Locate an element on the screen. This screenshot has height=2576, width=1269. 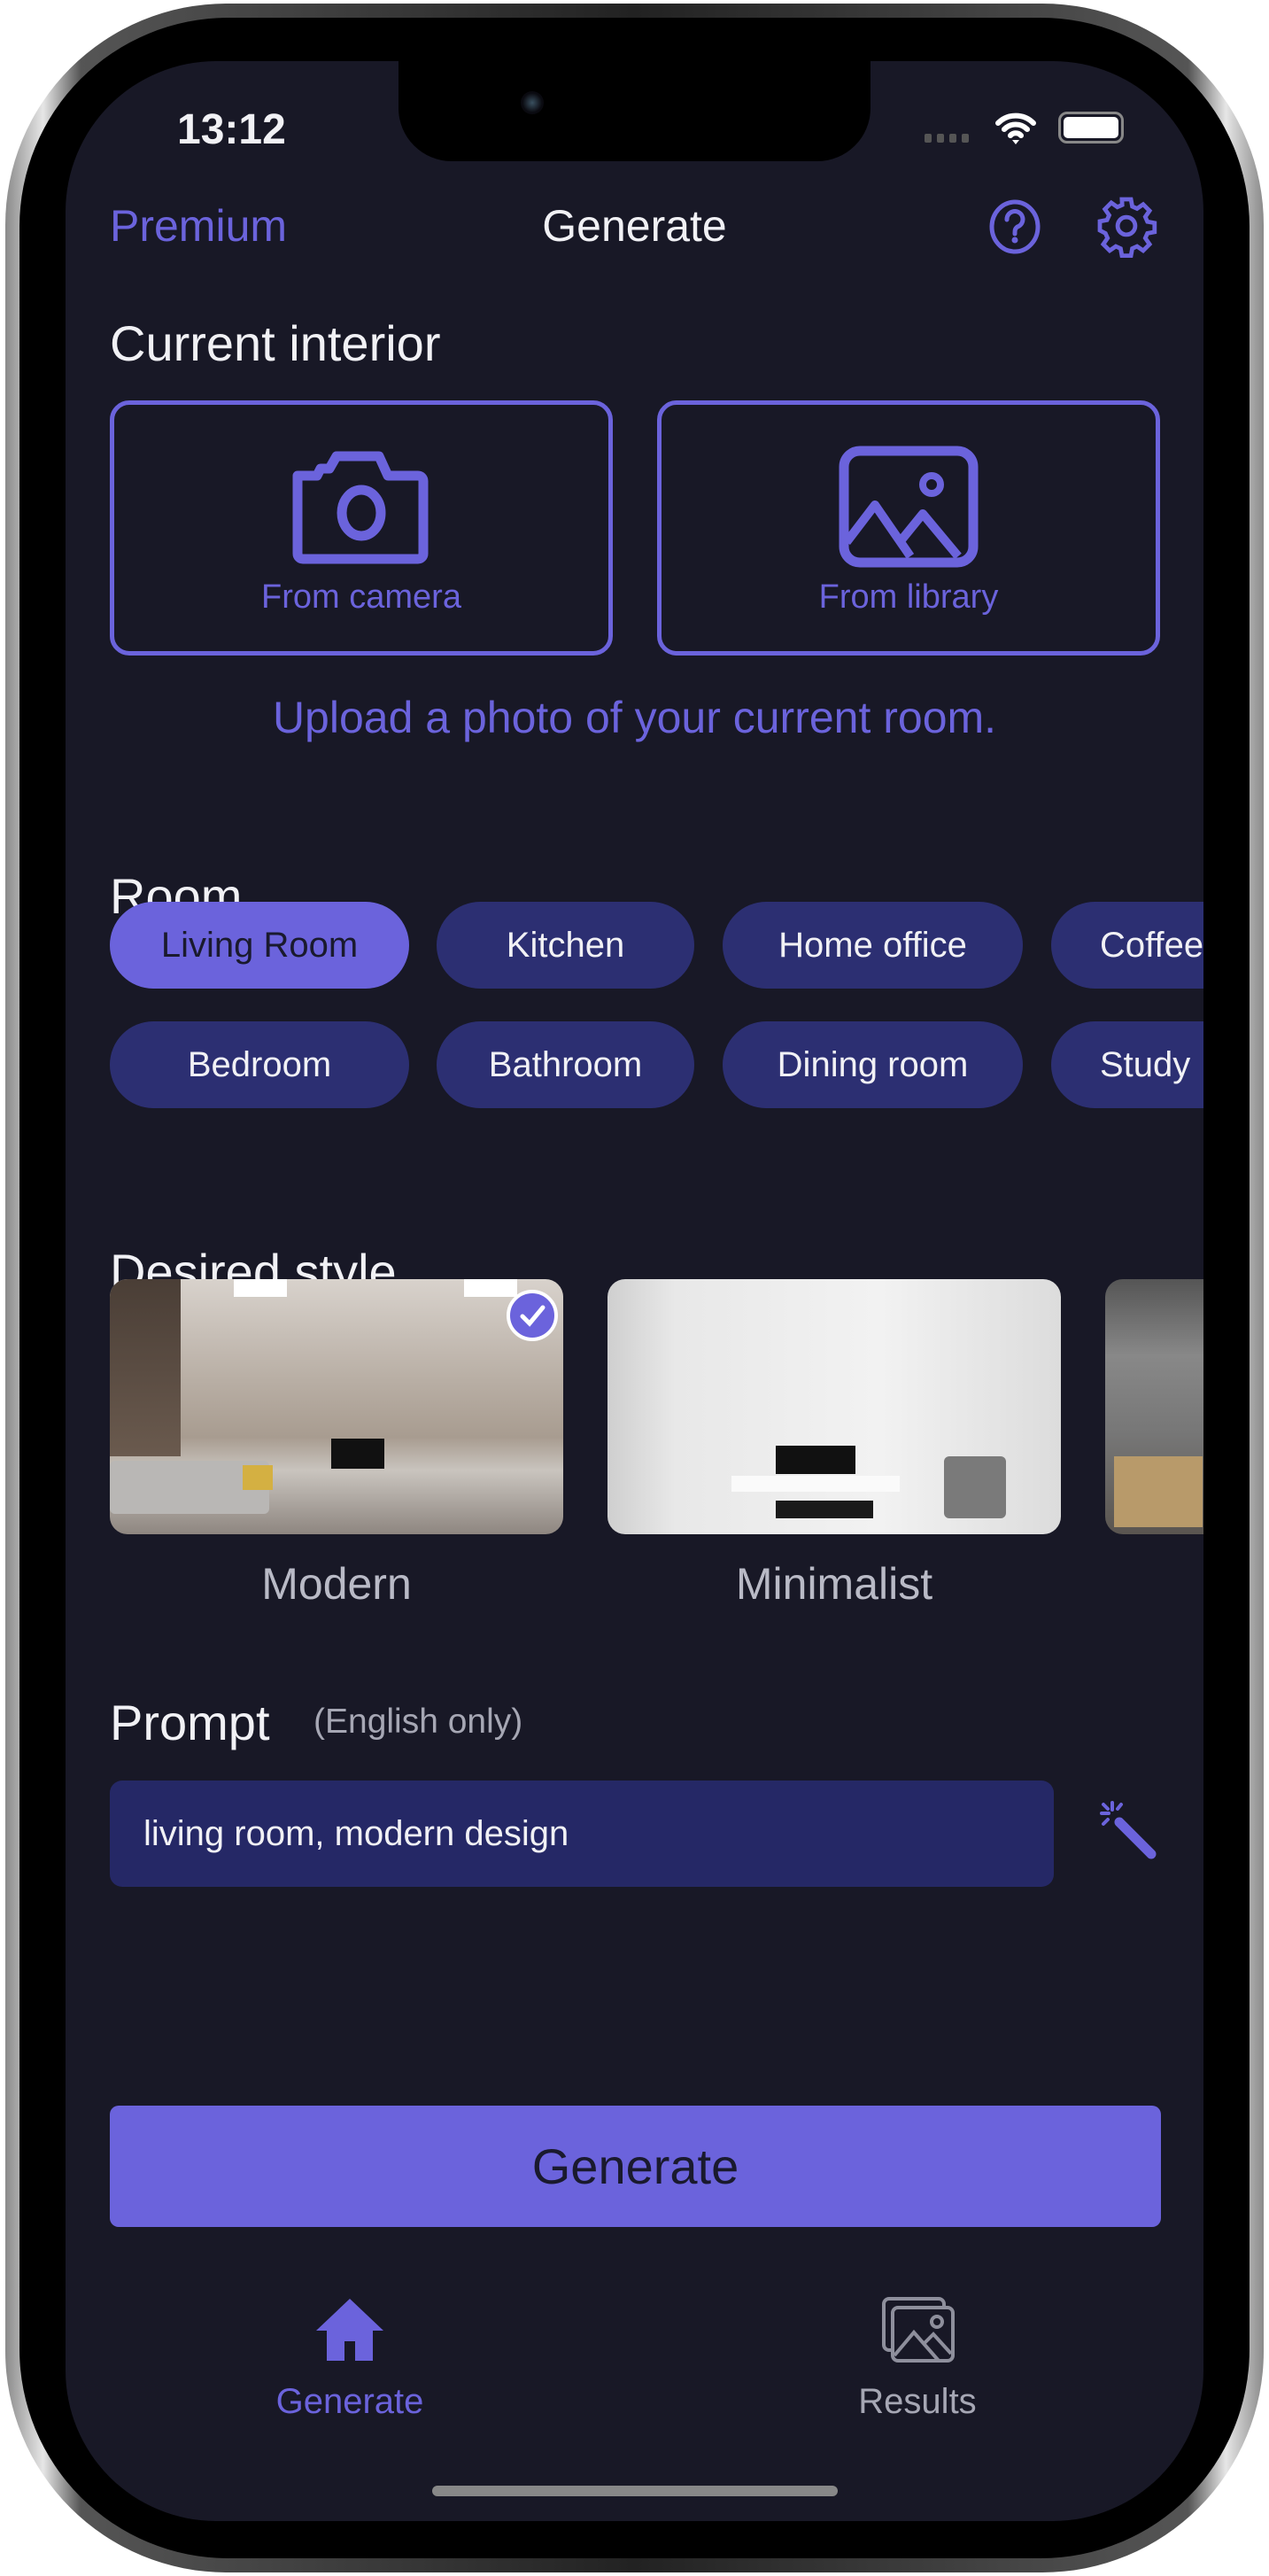
front-camera is located at coordinates (532, 102).